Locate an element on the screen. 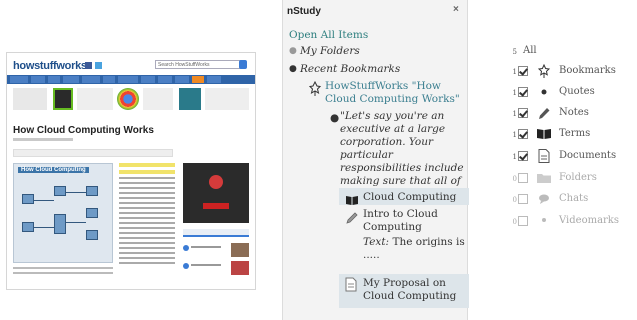 The image size is (637, 320). recent-bookmarks-label: Recent Bookmarks is located at coordinates (350, 69).